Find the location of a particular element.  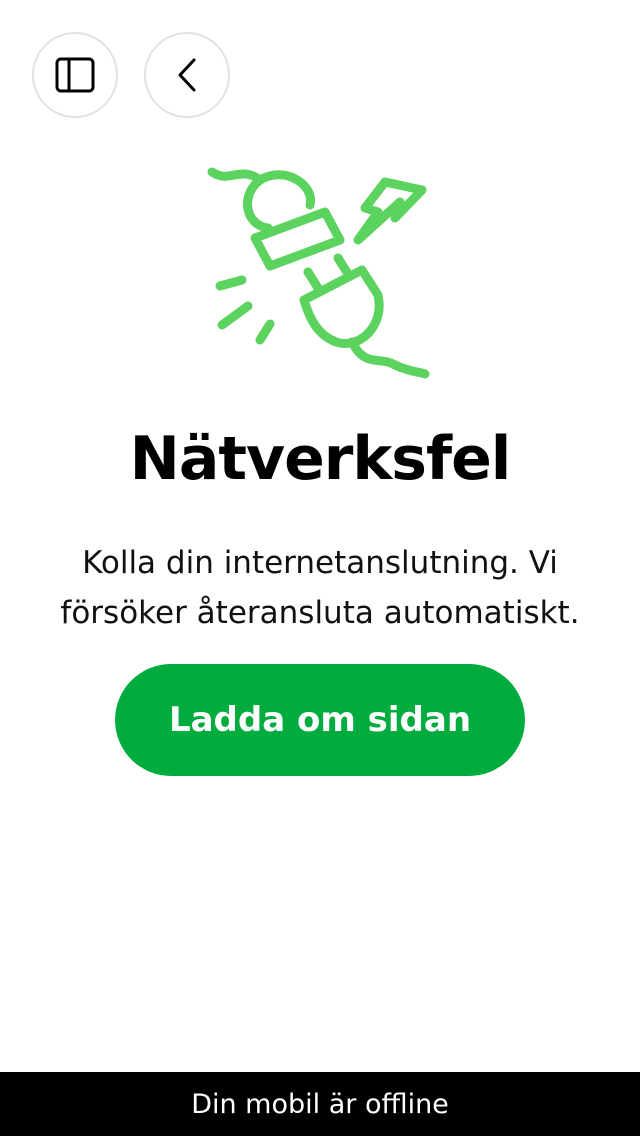

back-button is located at coordinates (187, 75).